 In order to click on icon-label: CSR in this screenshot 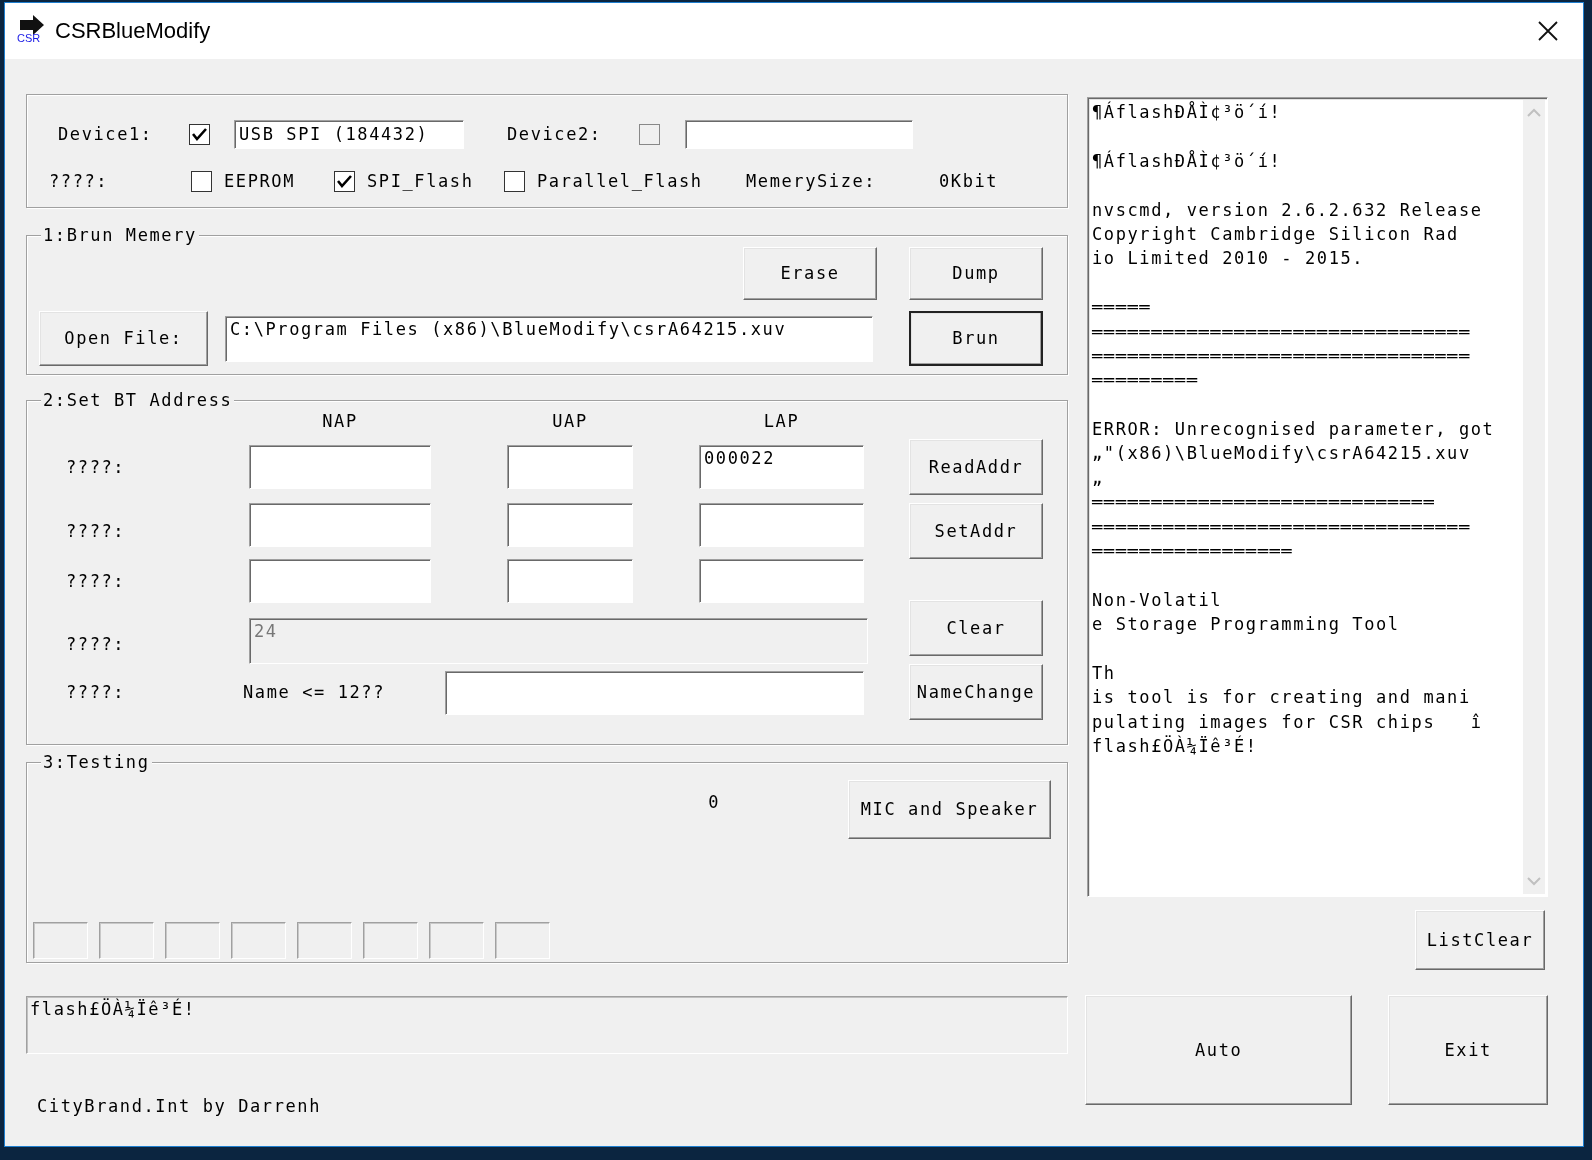, I will do `click(29, 38)`.